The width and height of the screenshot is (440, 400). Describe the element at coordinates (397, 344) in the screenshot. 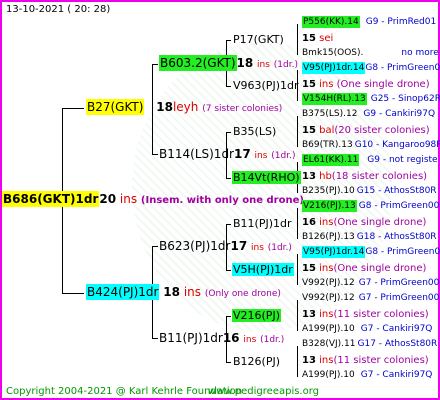

I see `breeder-tag: G17 - AthosSt80R` at that location.